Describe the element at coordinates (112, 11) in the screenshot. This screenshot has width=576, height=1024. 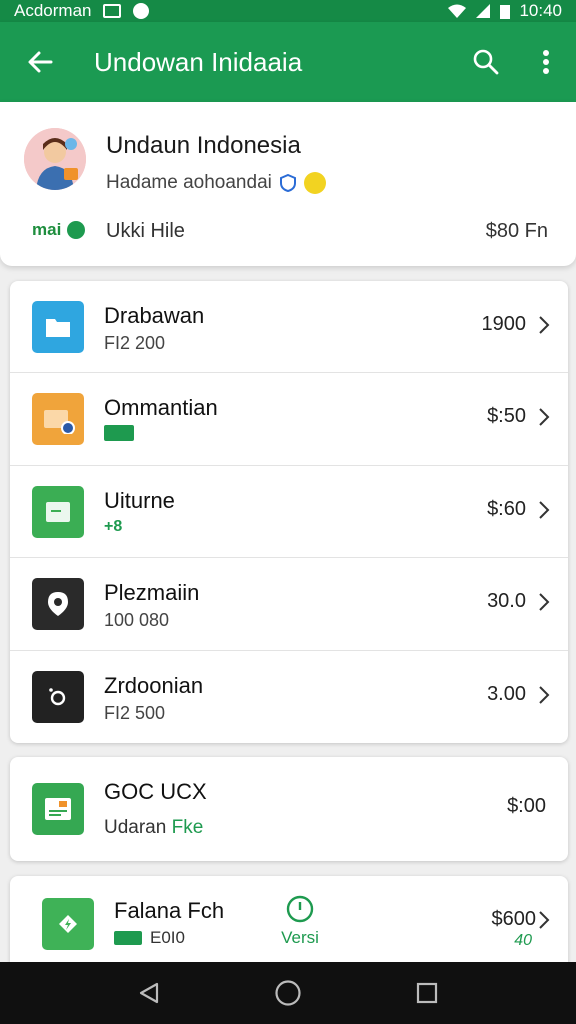
I see `gallery-icon` at that location.